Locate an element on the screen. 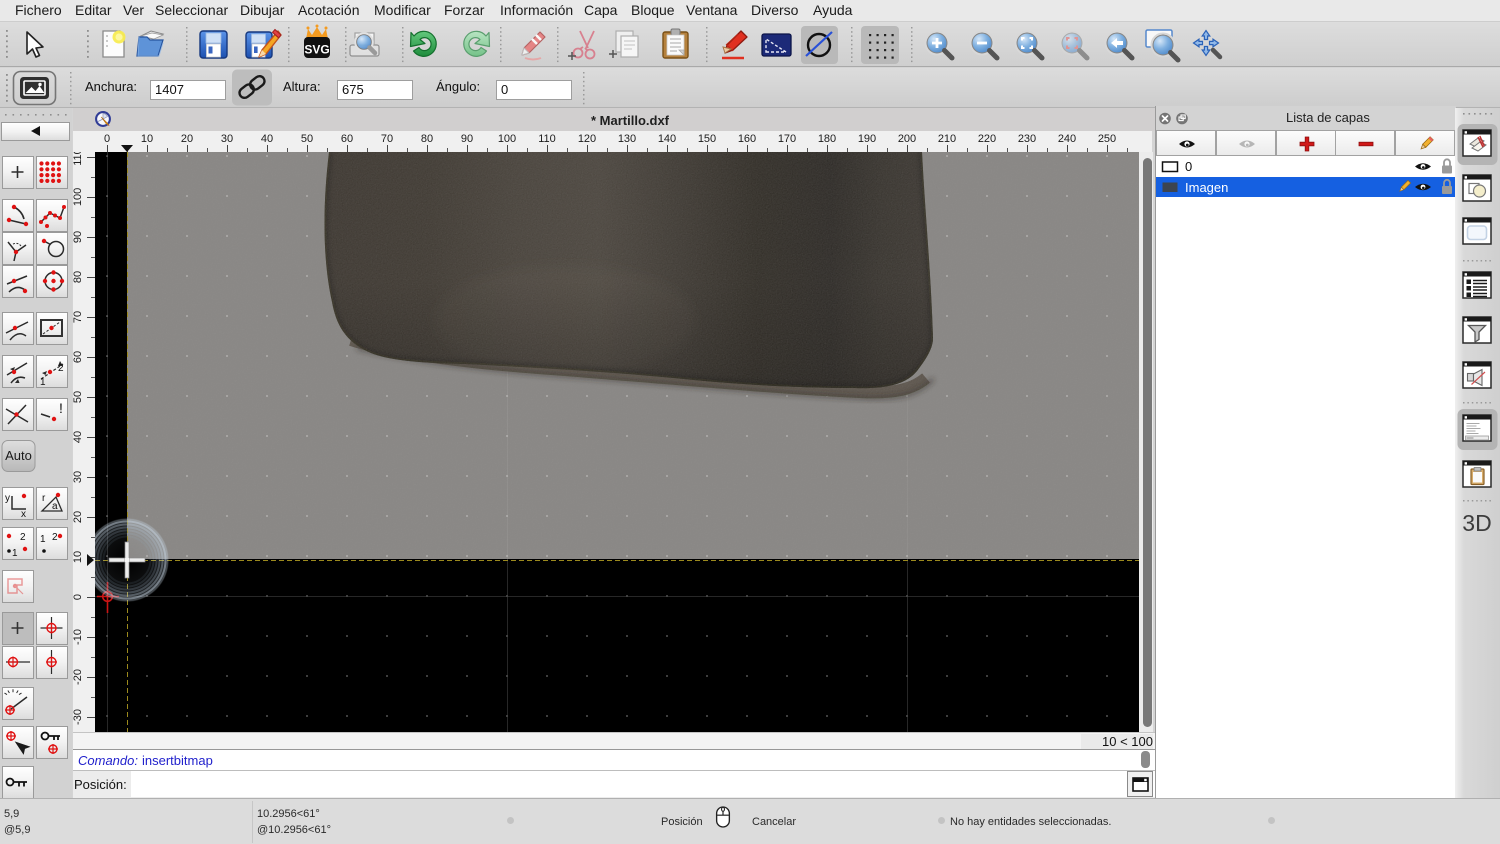 The image size is (1500, 844). svg-text: 180 is located at coordinates (827, 139).